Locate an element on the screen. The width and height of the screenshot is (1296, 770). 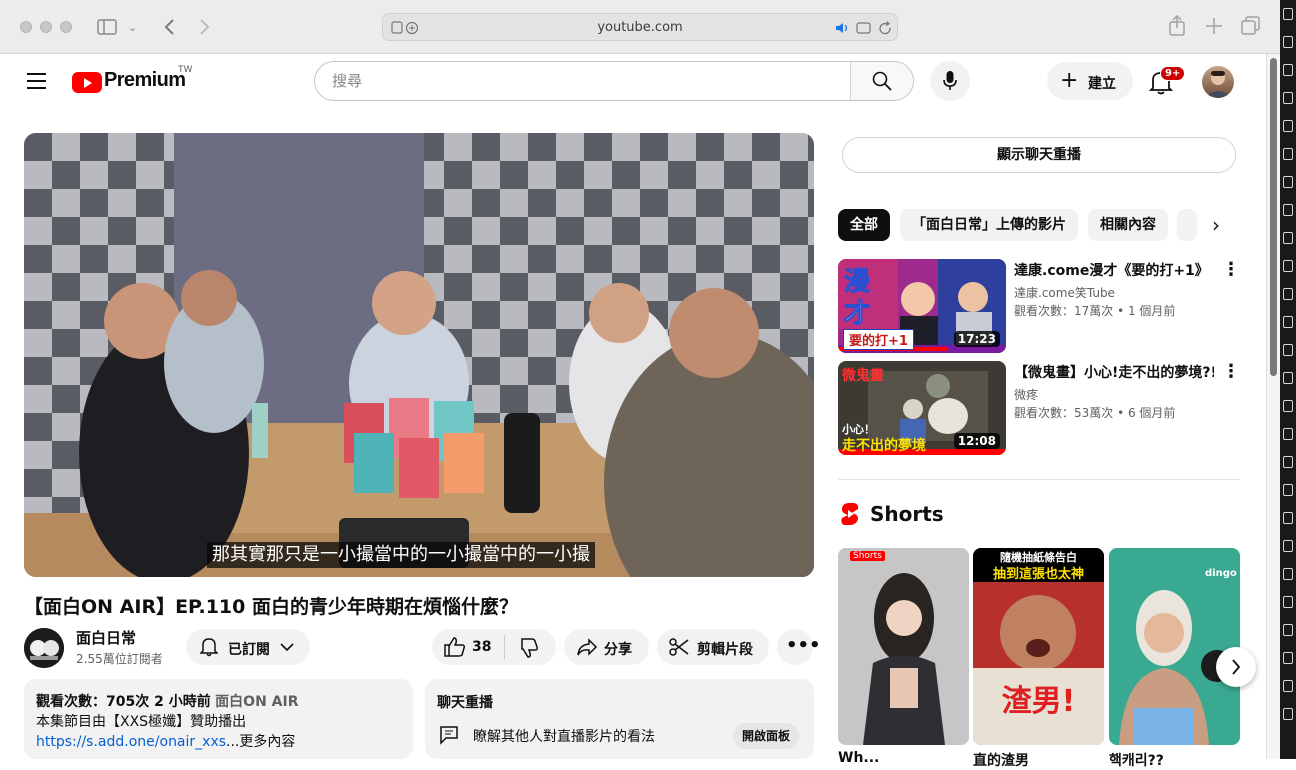
video-thumbnail: 微鬼畫 小心！ 走不出的夢境 12:08 is located at coordinates (922, 408).